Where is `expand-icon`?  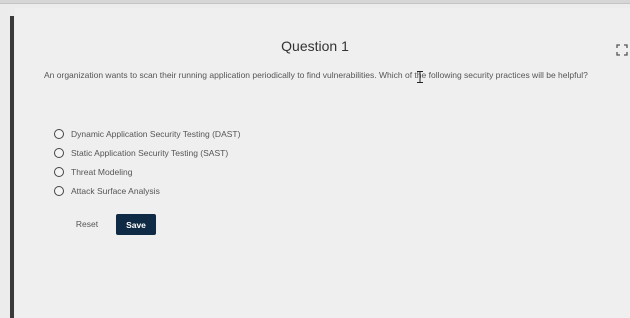
expand-icon is located at coordinates (622, 50).